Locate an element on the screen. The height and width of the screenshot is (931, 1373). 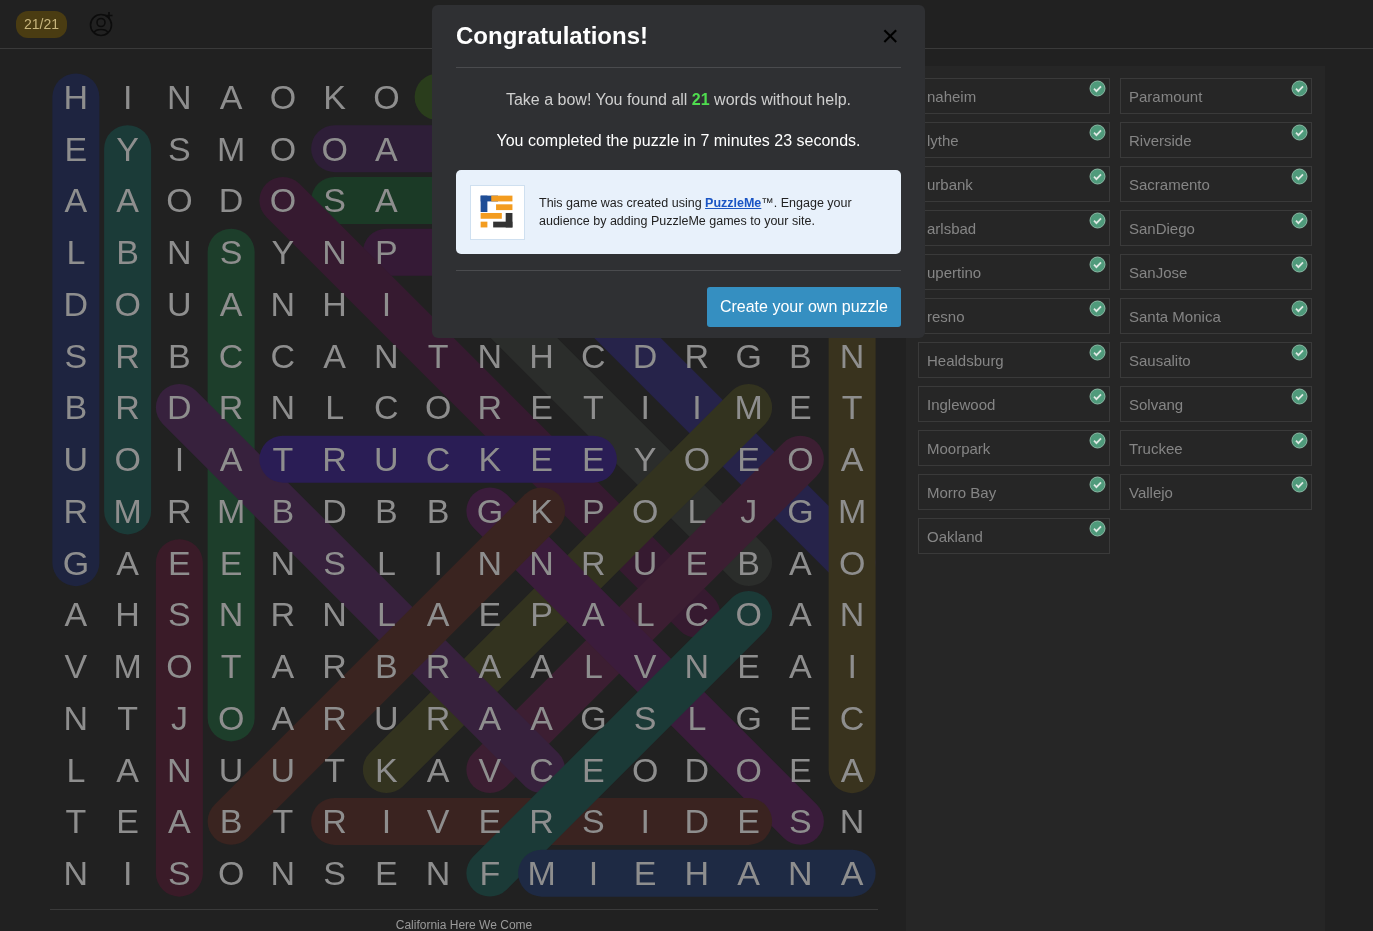
create-puzzle-button: Create your own puzzle is located at coordinates (803, 307).